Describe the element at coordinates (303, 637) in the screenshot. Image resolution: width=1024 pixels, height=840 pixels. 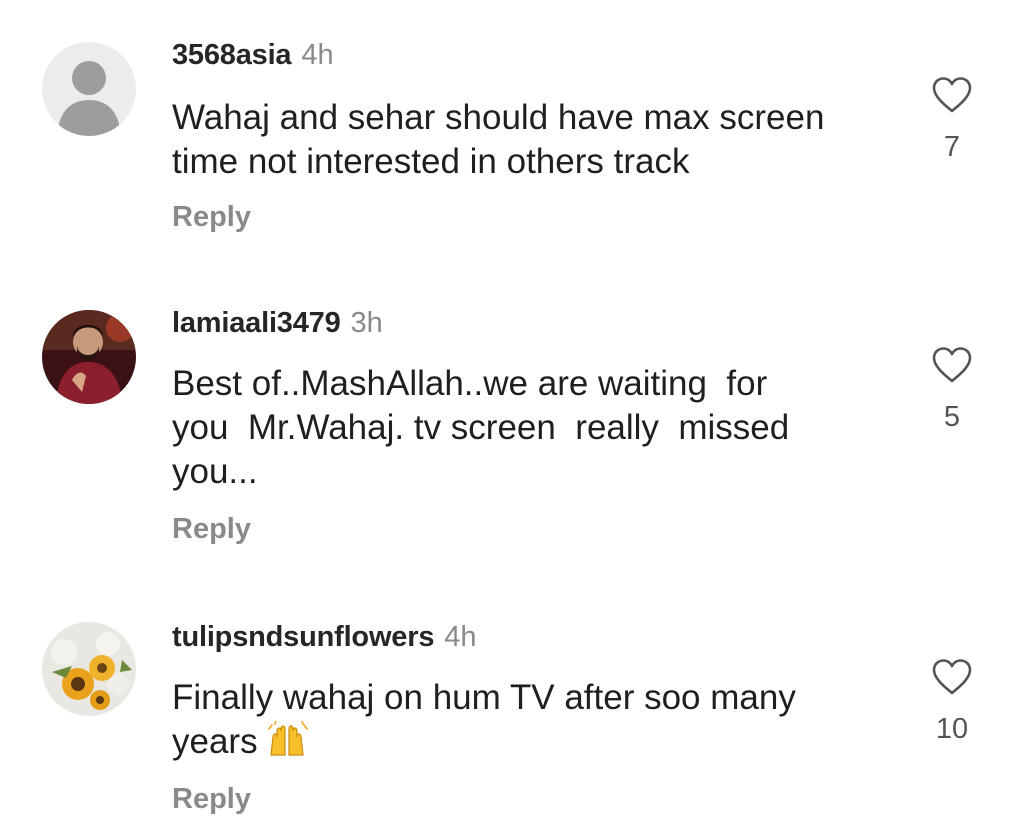
I see `comment-username: tulipsndsunflowers` at that location.